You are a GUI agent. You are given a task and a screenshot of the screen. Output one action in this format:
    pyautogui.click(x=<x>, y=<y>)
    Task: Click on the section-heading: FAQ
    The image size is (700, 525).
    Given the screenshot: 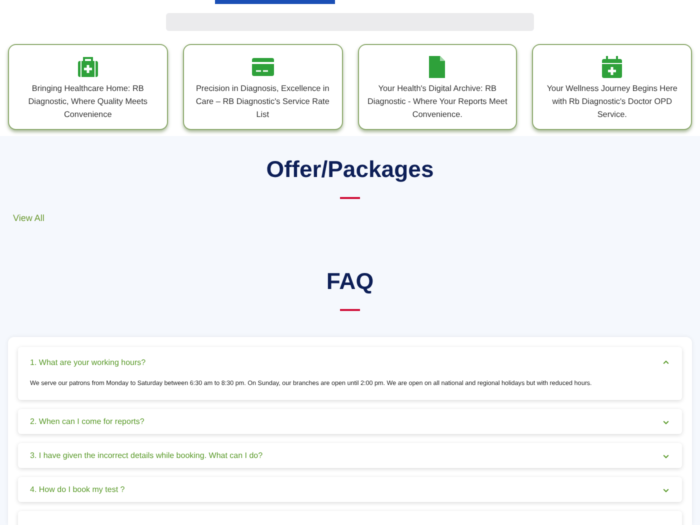 What is the action you would take?
    pyautogui.click(x=350, y=281)
    